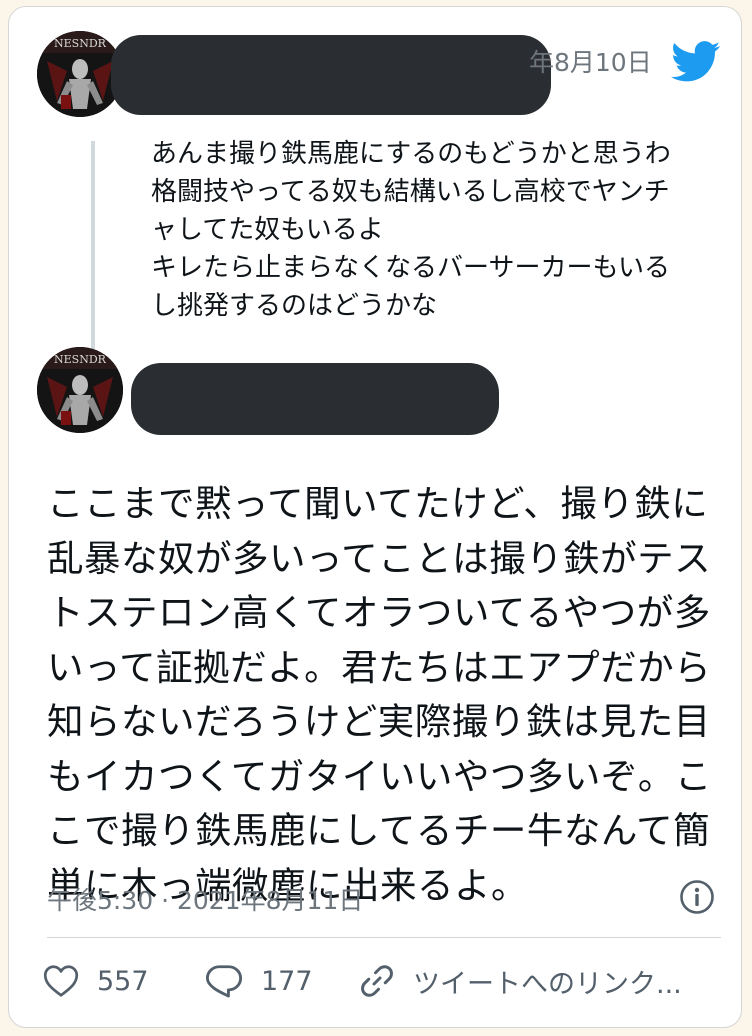 The height and width of the screenshot is (1036, 752). Describe the element at coordinates (224, 981) in the screenshot. I see `reply-bubble-icon` at that location.